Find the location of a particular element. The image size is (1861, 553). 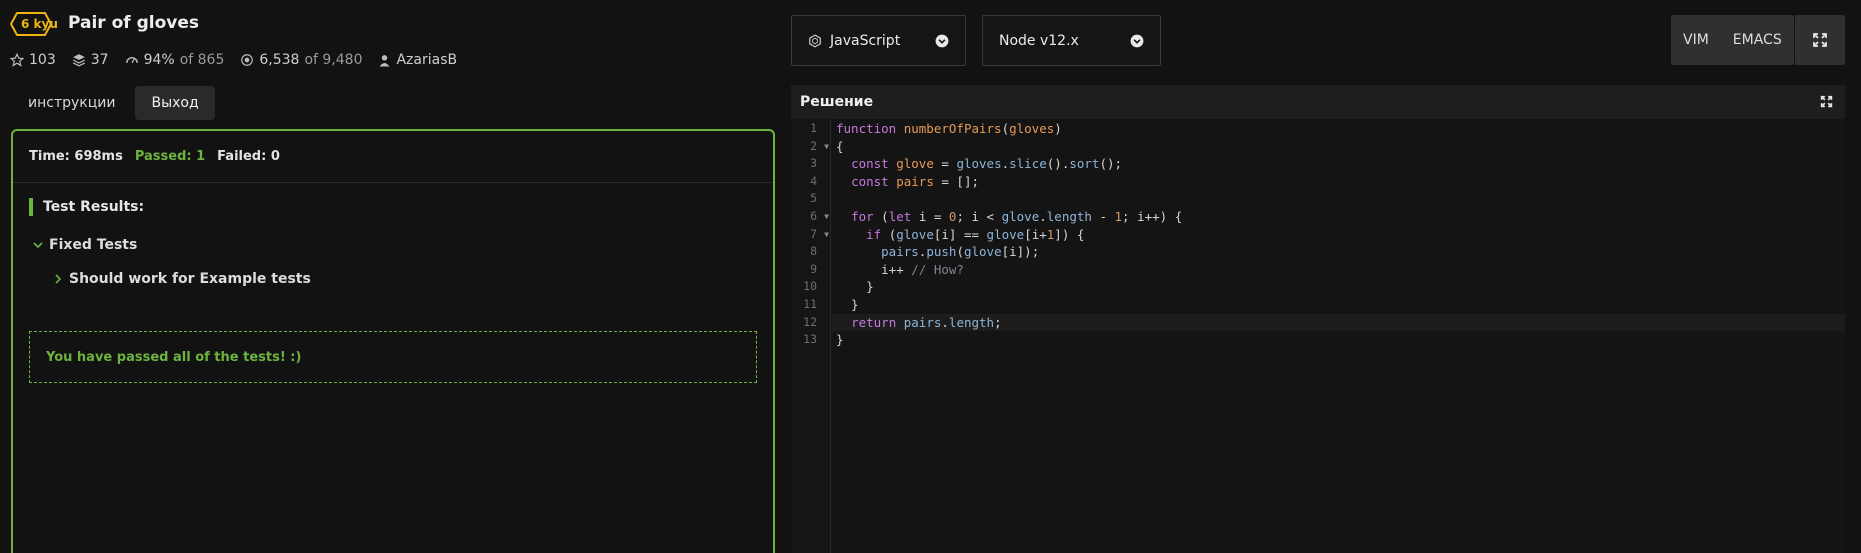

line-number-text: 1 is located at coordinates (813, 128).